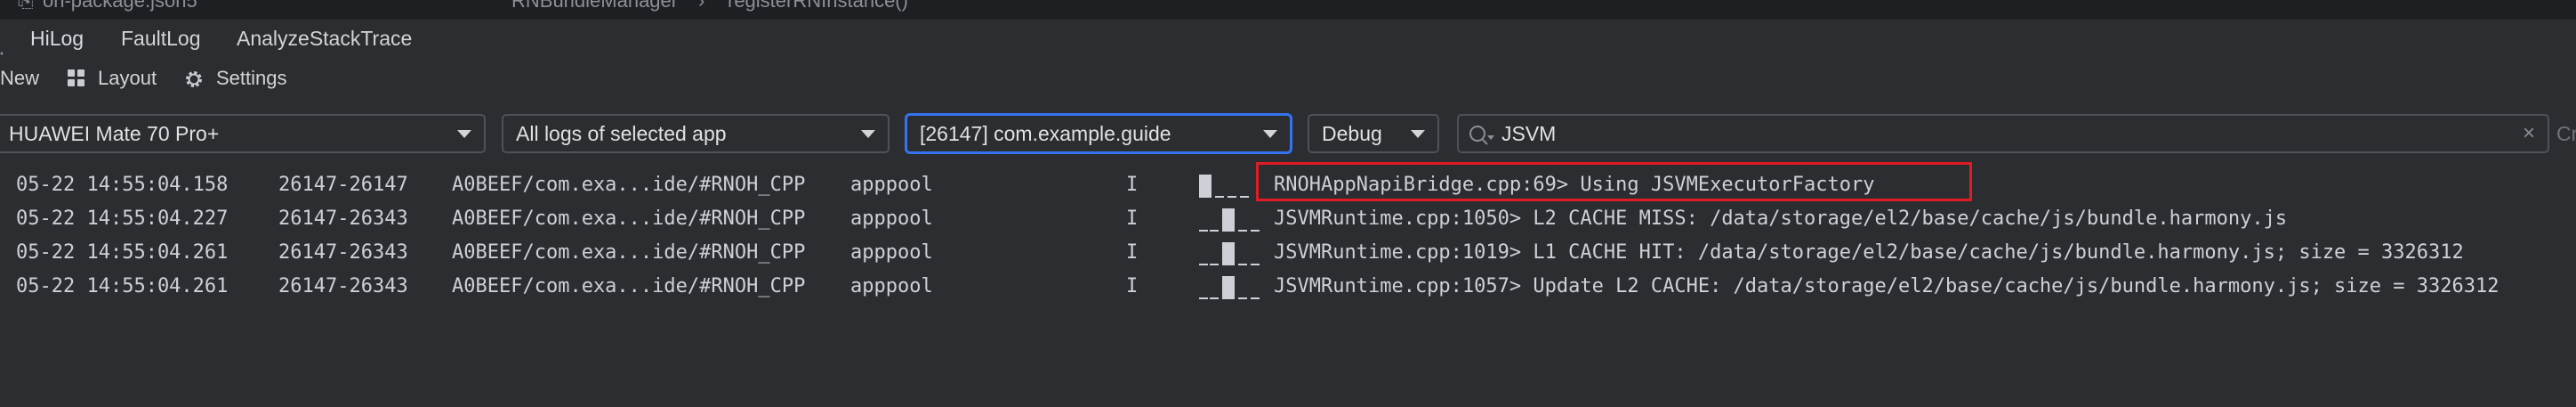 This screenshot has width=2576, height=407. Describe the element at coordinates (1529, 133) in the screenshot. I see `search-input-value: JSVM` at that location.